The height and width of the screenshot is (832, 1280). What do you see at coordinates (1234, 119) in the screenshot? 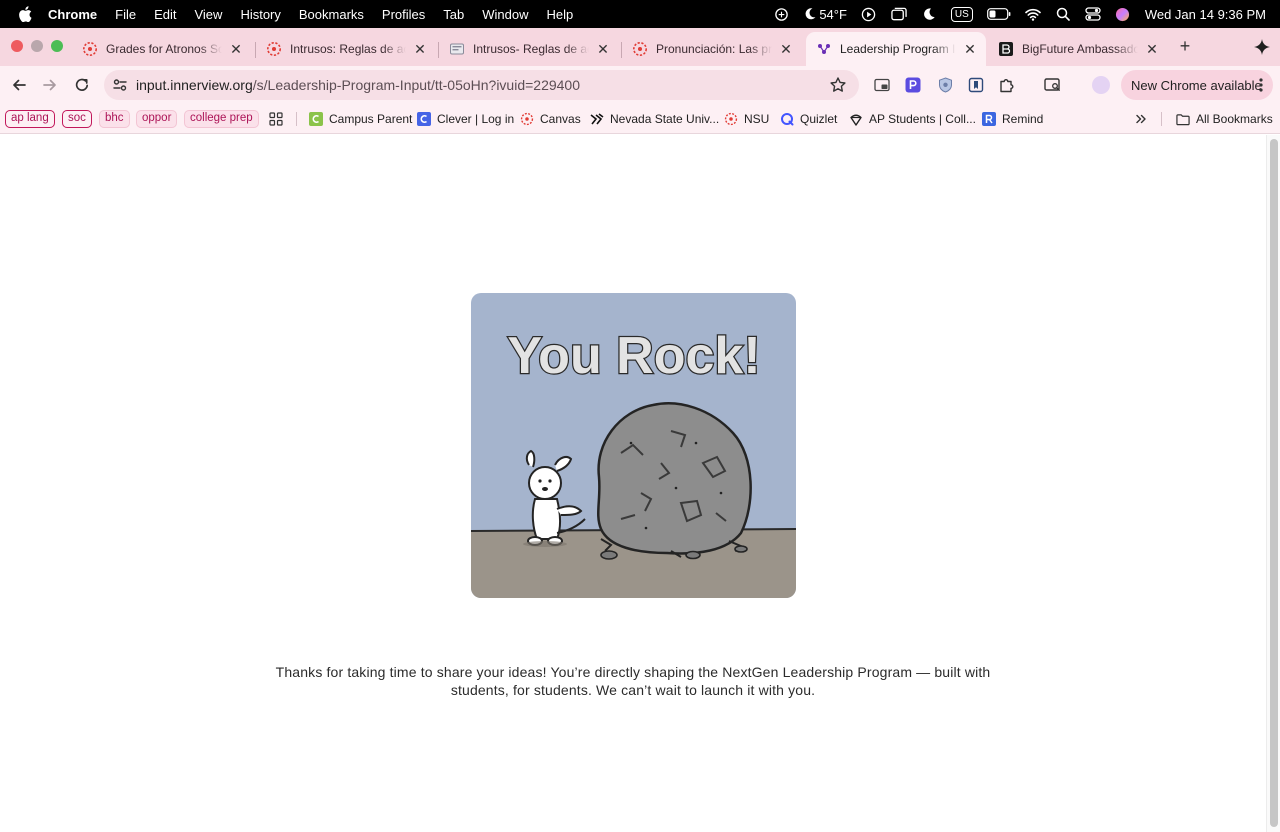
I see `bookmark-label: All Bookmarks` at bounding box center [1234, 119].